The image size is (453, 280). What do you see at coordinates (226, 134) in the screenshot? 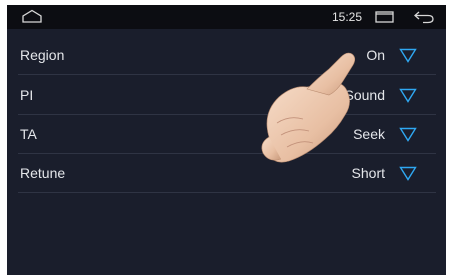
I see `setting-row-ta: TA Seek` at bounding box center [226, 134].